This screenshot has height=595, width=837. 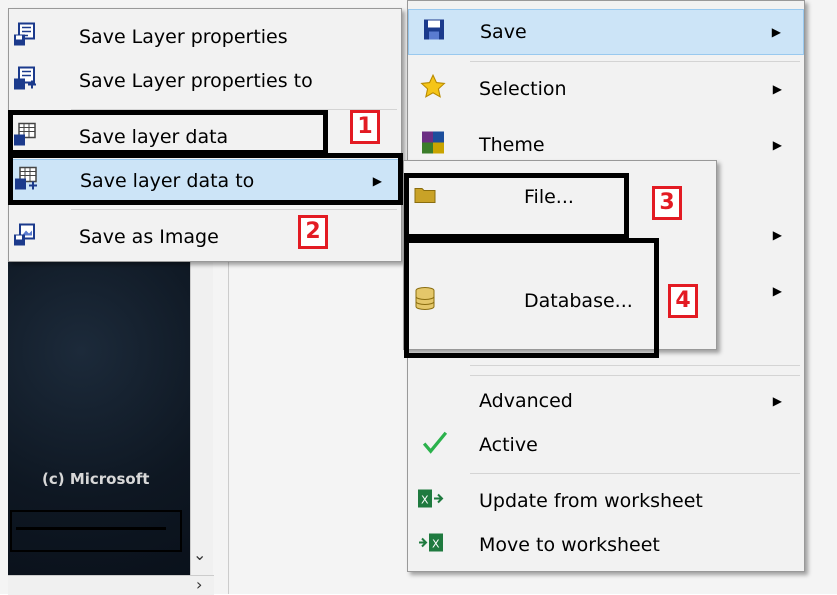 I want to click on chevron-down-icon: ⌄, so click(x=199, y=554).